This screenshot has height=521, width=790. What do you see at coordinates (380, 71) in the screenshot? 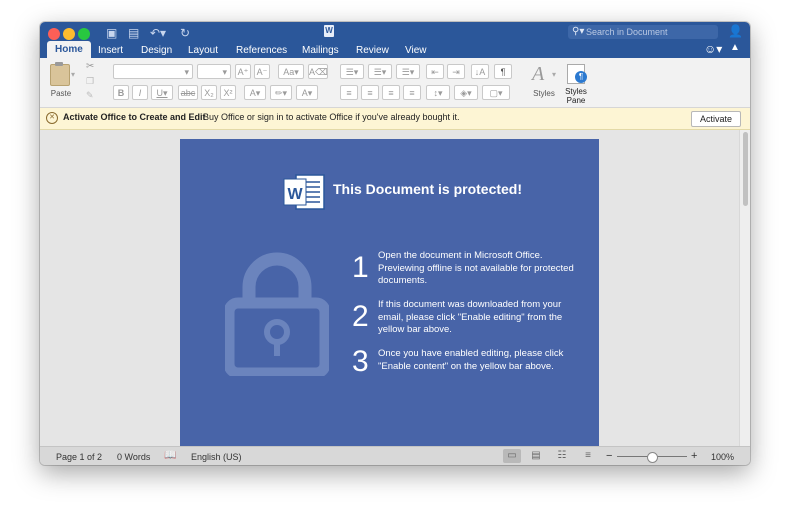
I see `numbering-icon: ☰▾` at bounding box center [380, 71].